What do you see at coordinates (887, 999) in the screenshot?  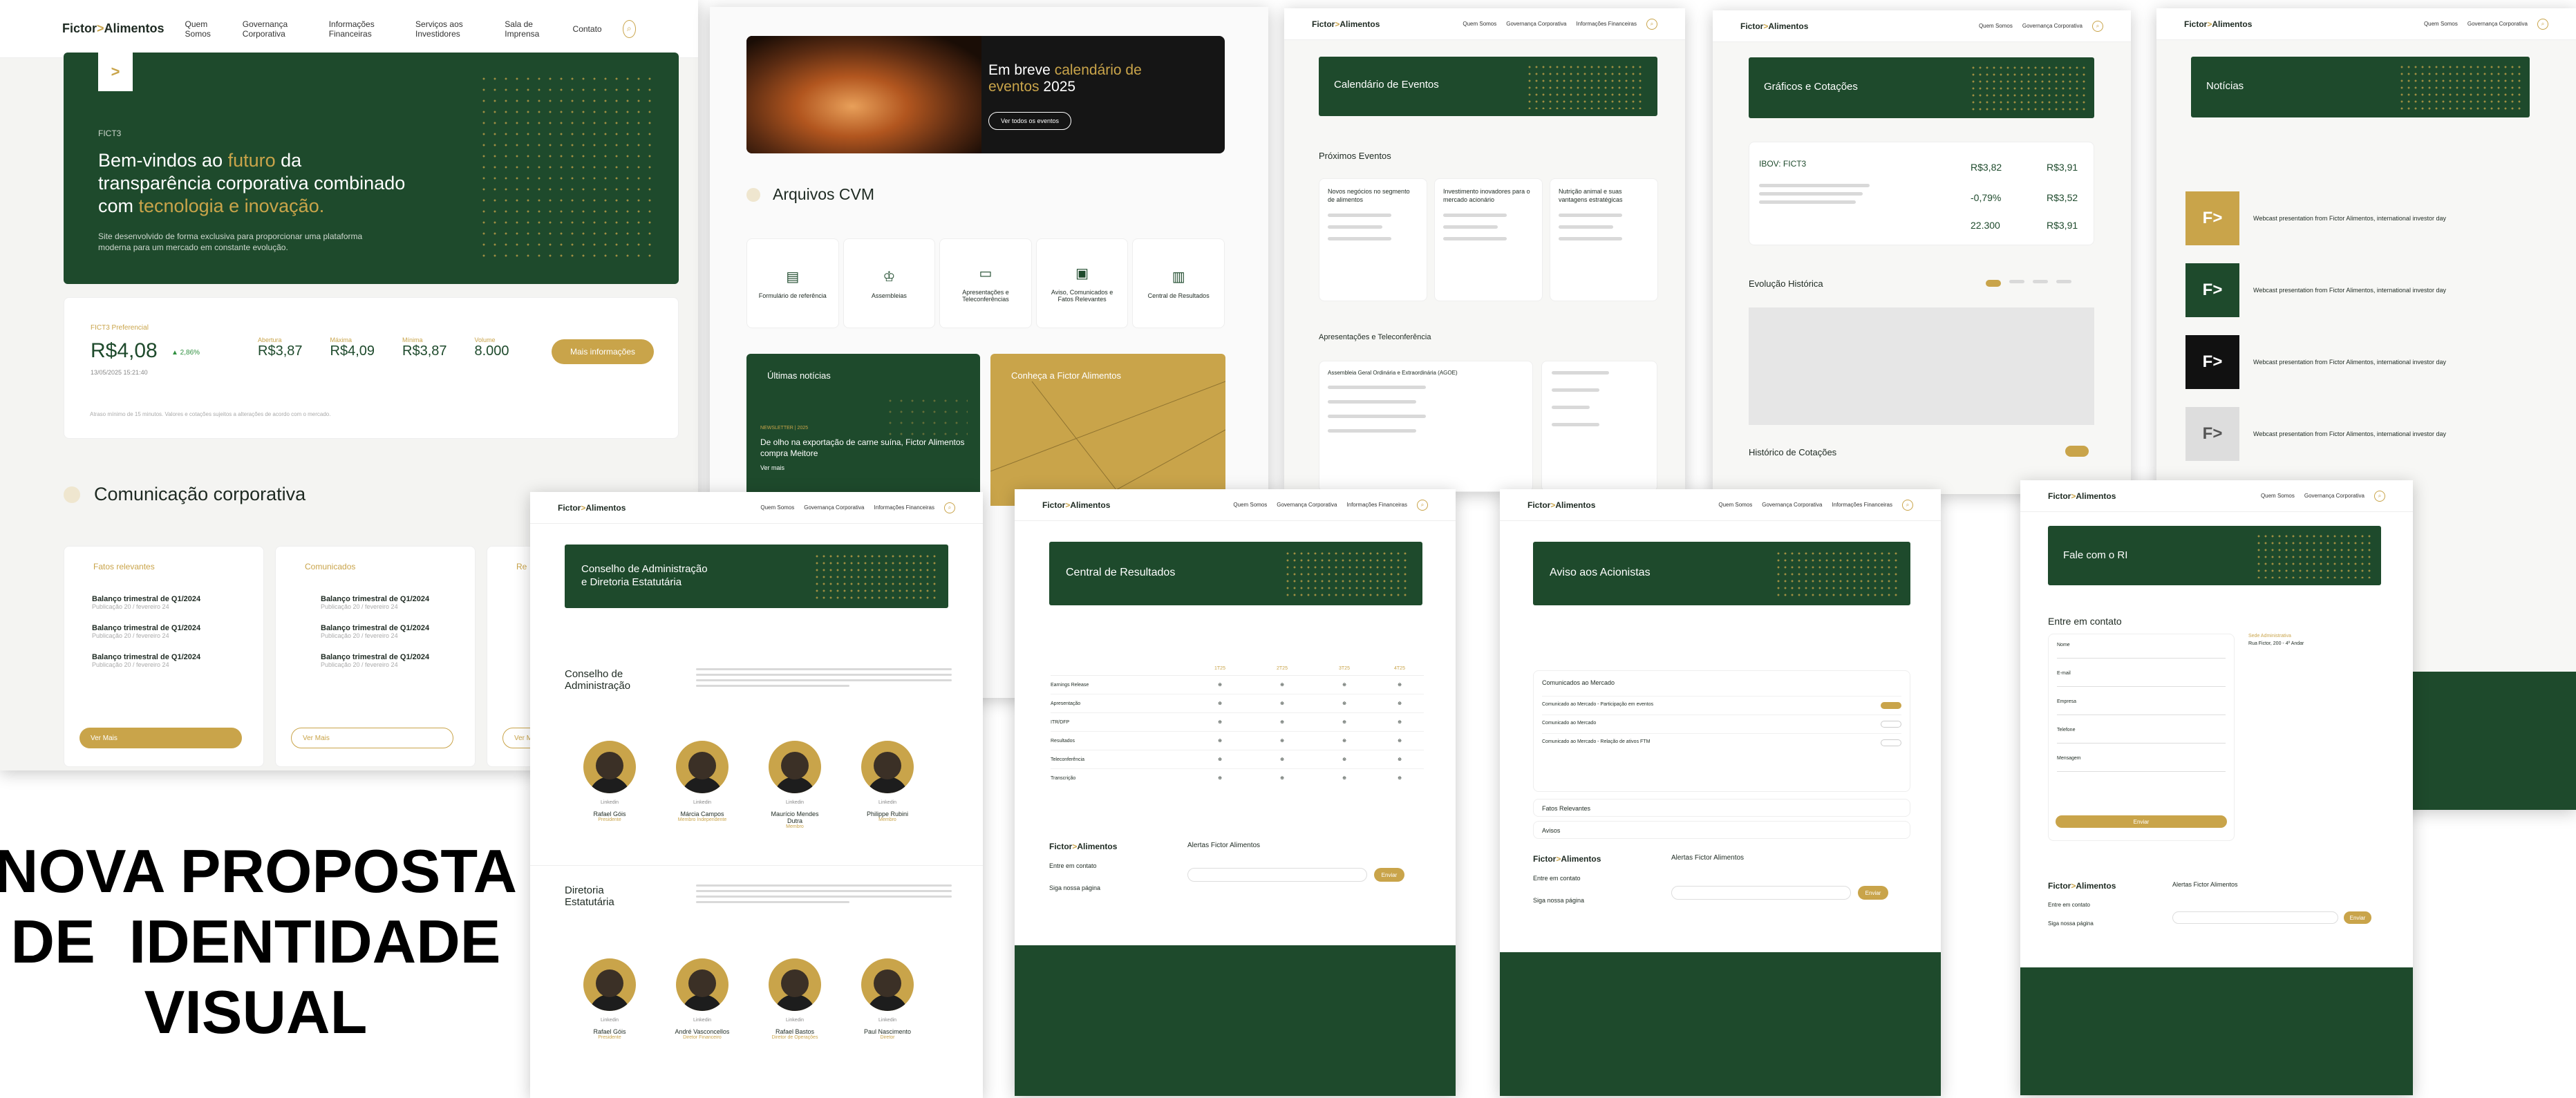 I see `member-card: Linkedin Paul Nascimento Diretor` at bounding box center [887, 999].